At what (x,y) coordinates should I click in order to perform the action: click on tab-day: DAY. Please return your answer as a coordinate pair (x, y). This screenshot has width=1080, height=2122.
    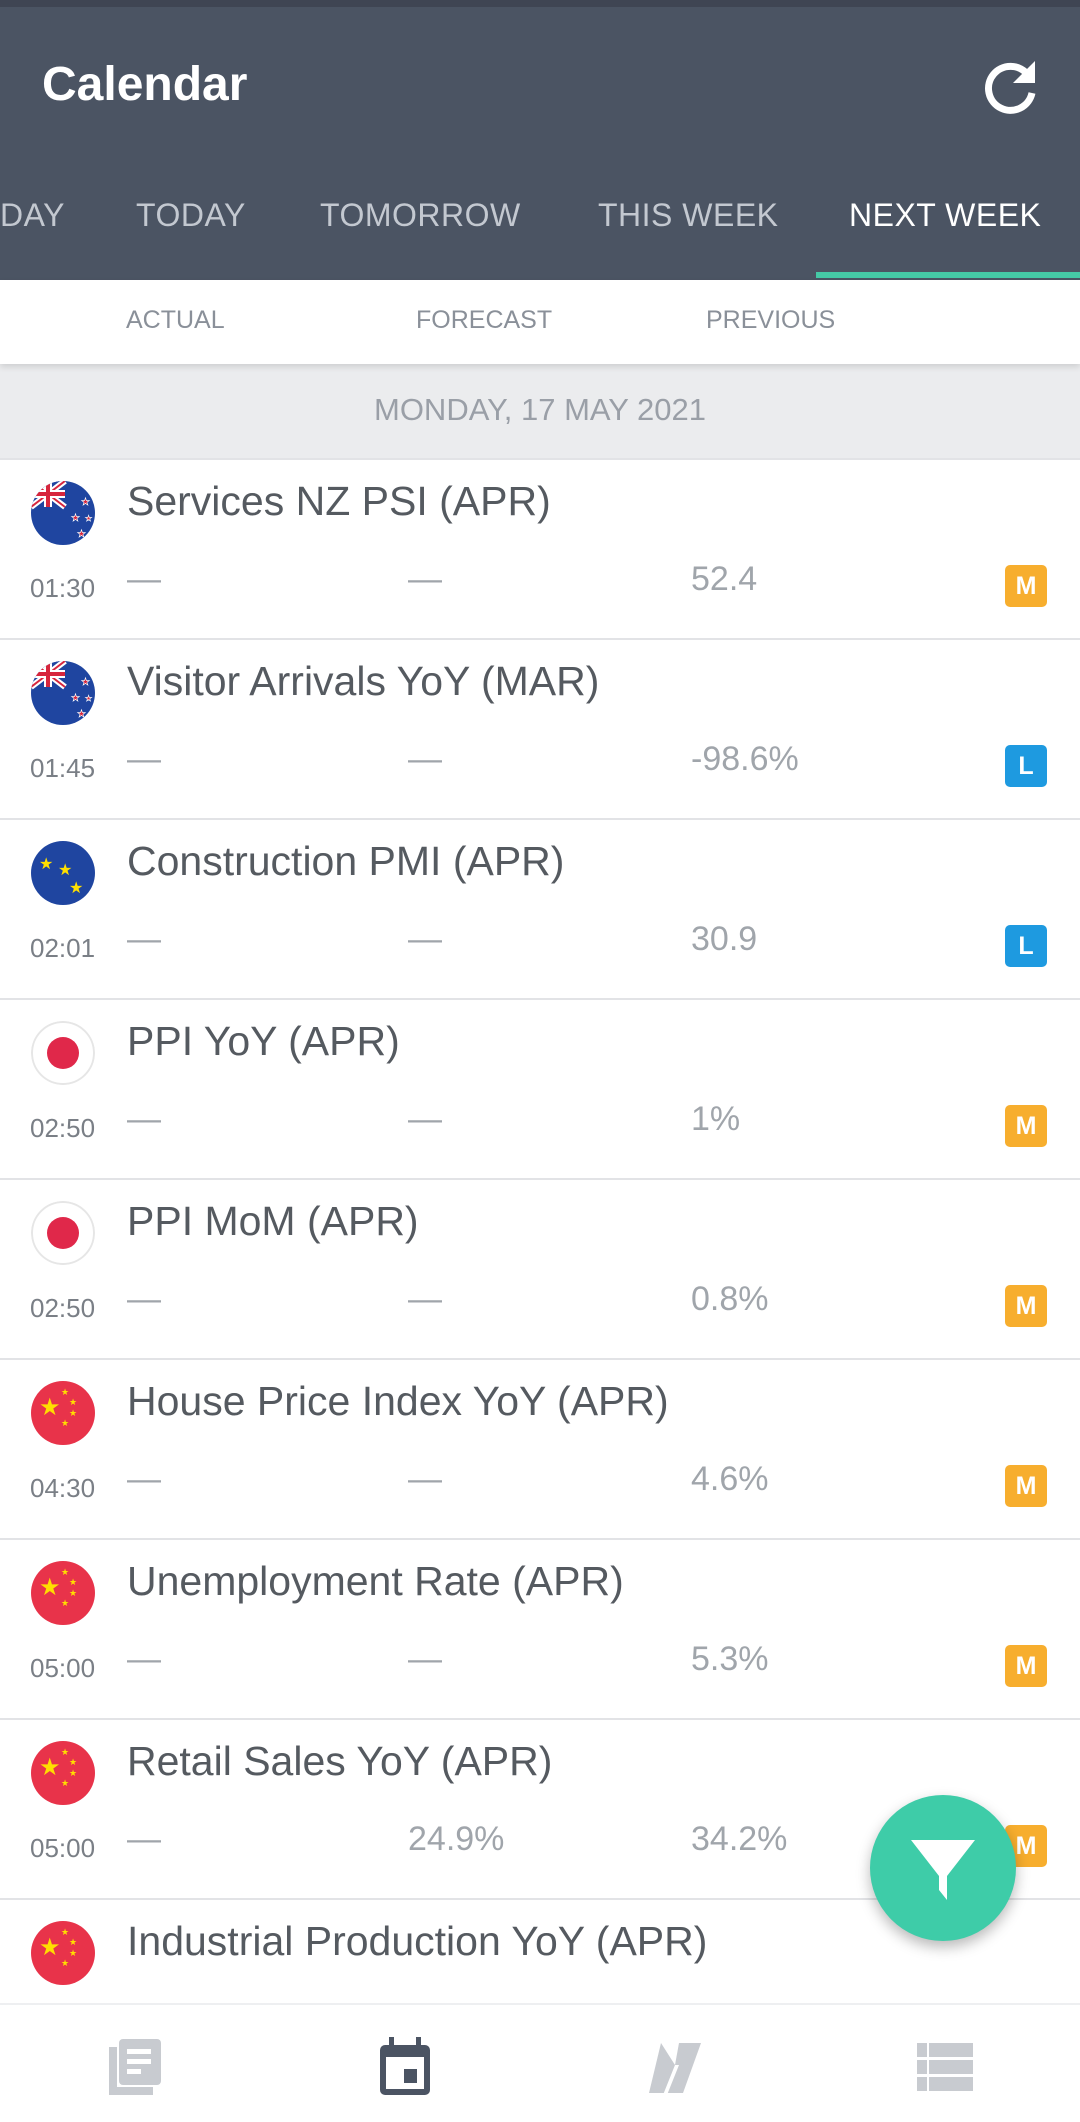
    Looking at the image, I should click on (32, 230).